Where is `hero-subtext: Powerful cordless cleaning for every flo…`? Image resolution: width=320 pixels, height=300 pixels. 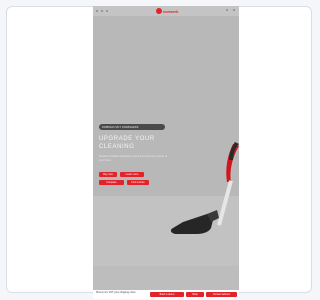 hero-subtext: Powerful cordless cleaning for every flo… is located at coordinates (133, 158).